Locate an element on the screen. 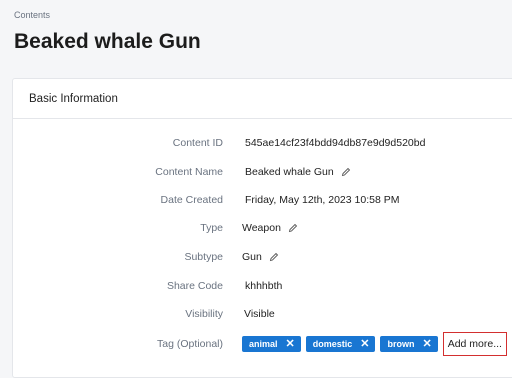 This screenshot has height=378, width=512. visibility-label: Visibility is located at coordinates (204, 314).